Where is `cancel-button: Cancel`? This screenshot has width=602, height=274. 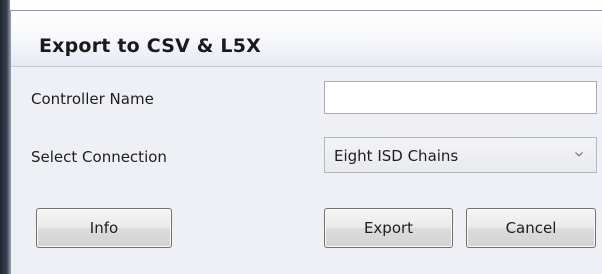 cancel-button: Cancel is located at coordinates (531, 228).